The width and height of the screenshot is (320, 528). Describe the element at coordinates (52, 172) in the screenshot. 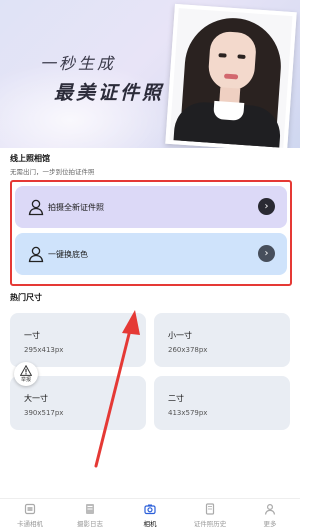

I see `section-subtitle: 无需出门，一步到位拍证件照` at that location.